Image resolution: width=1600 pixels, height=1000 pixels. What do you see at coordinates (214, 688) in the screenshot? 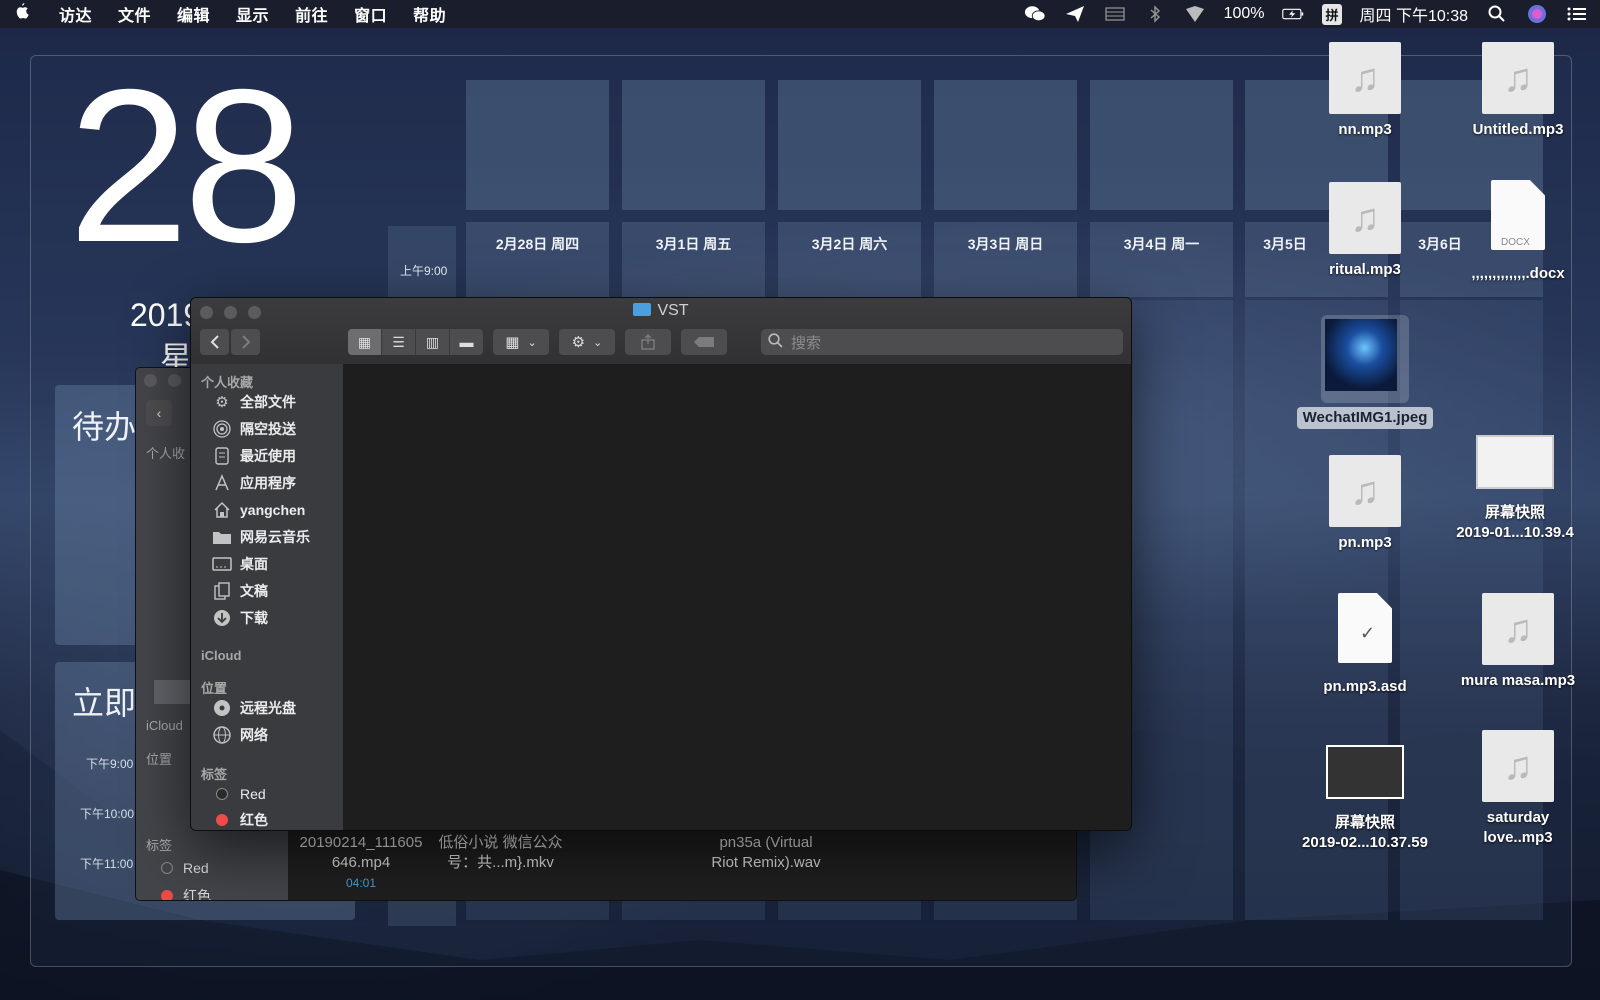
I see `sidebar-section-locations: 位置` at bounding box center [214, 688].